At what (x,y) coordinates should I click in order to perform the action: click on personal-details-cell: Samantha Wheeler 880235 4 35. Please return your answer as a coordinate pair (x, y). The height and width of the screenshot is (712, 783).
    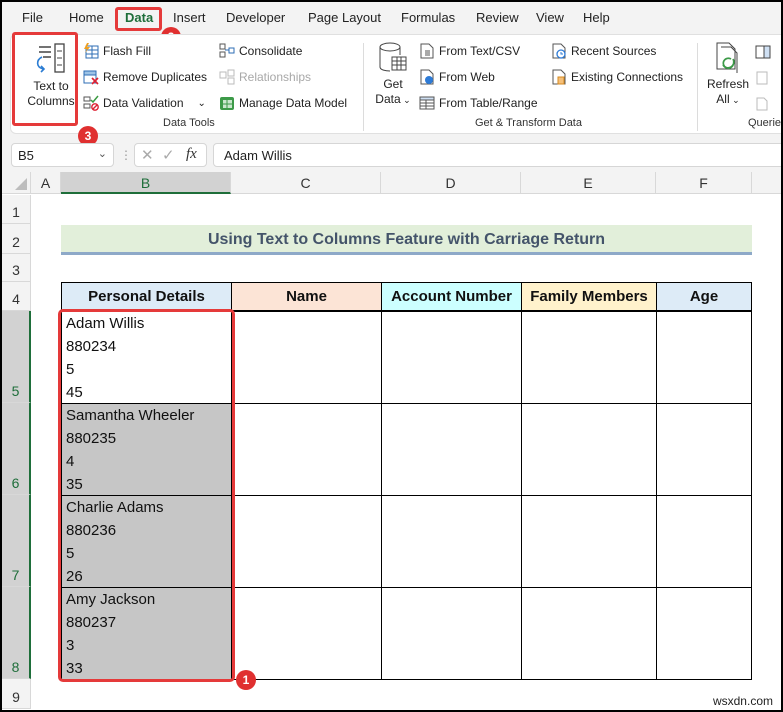
    Looking at the image, I should click on (146, 449).